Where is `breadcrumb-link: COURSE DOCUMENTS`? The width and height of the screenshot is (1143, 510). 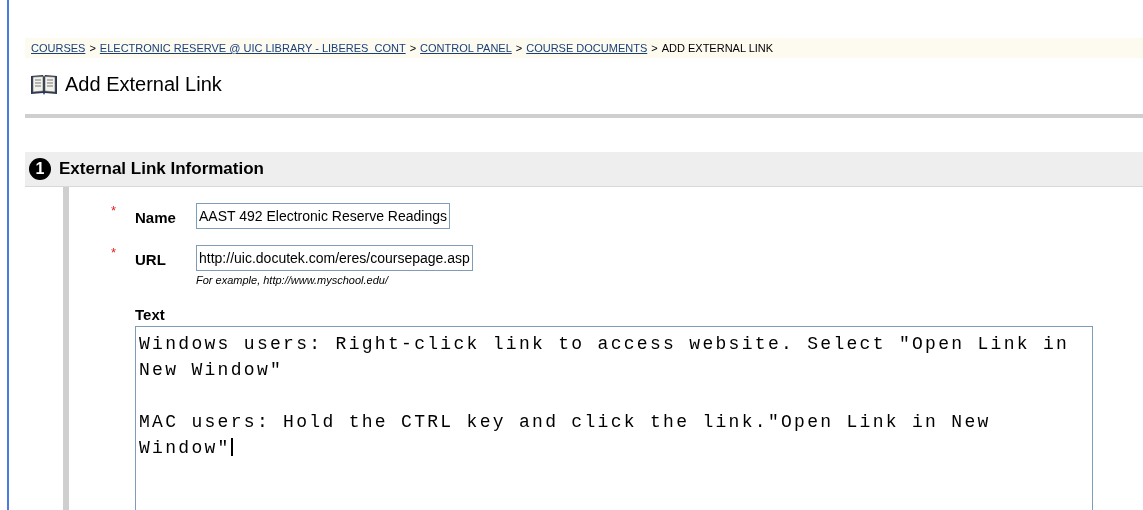
breadcrumb-link: COURSE DOCUMENTS is located at coordinates (587, 48).